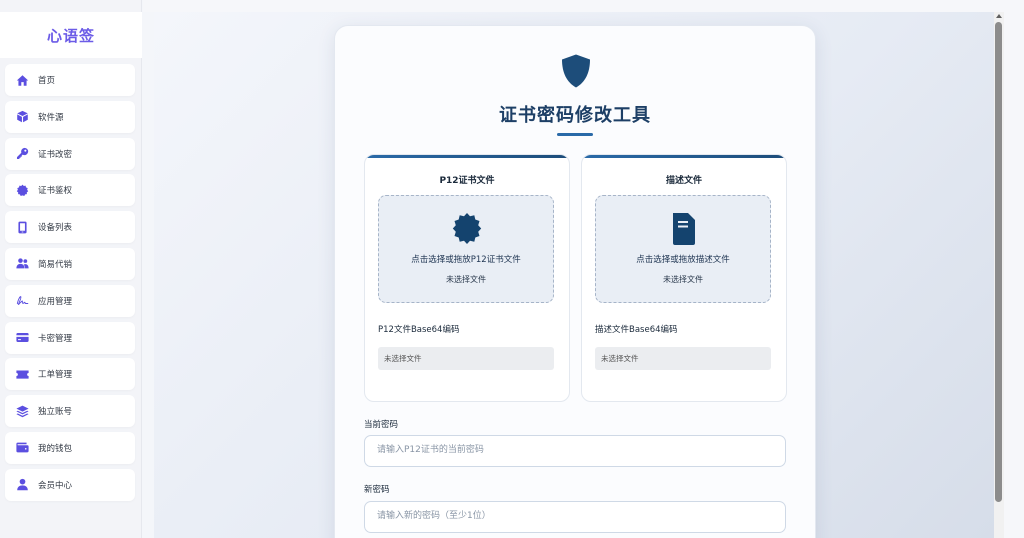 Image resolution: width=1024 pixels, height=538 pixels. I want to click on p12-base64-output: 未选择文件, so click(466, 358).